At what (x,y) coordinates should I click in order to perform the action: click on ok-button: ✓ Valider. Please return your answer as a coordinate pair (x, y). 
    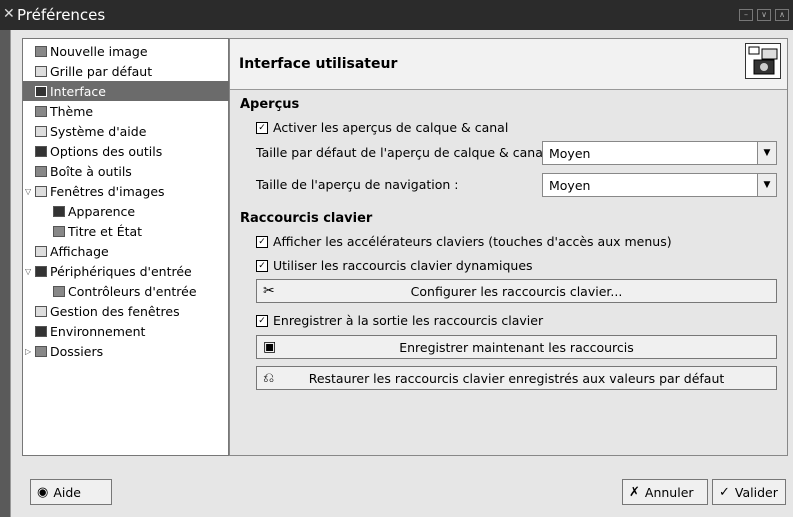
    Looking at the image, I should click on (749, 492).